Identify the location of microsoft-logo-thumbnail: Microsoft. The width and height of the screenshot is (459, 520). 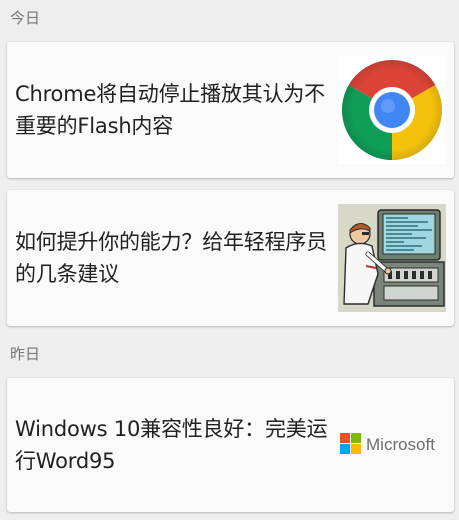
(392, 445).